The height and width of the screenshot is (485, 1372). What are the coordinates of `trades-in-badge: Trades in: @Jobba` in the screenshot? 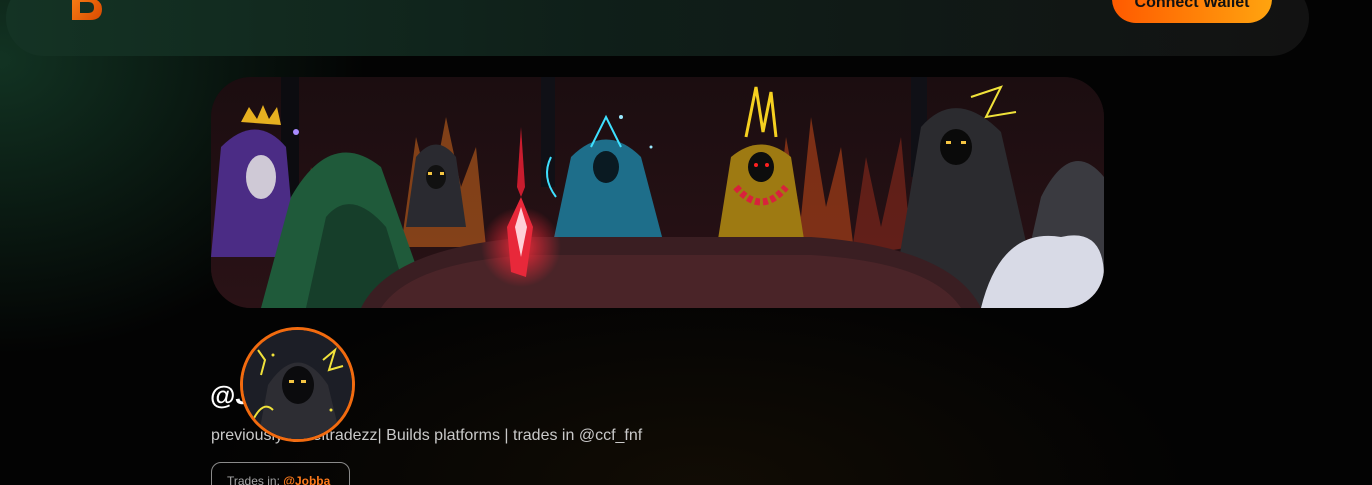 It's located at (280, 473).